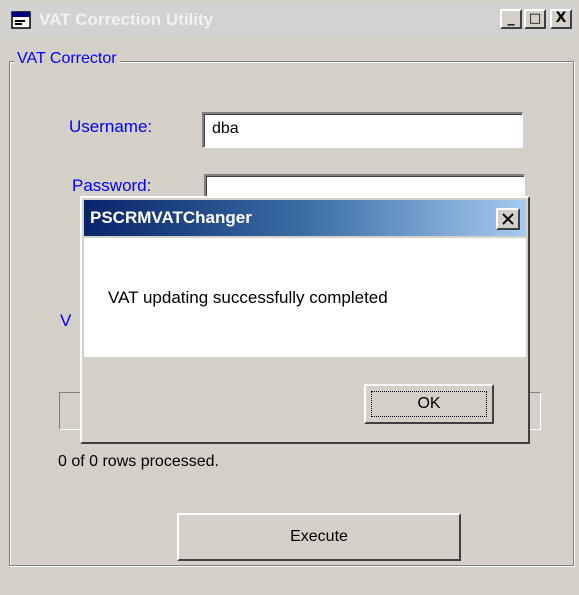 Image resolution: width=579 pixels, height=595 pixels. I want to click on dialog-titlebar: PSCRMVATChanger, so click(305, 218).